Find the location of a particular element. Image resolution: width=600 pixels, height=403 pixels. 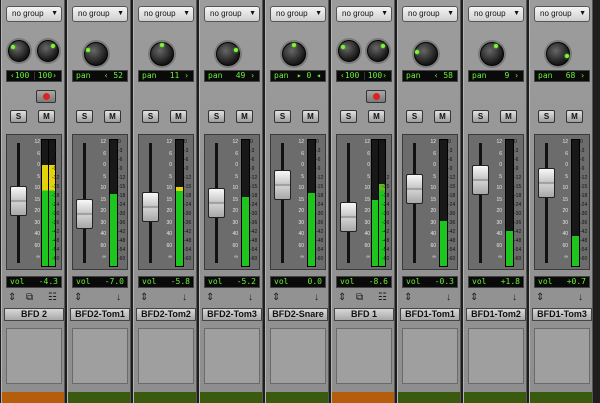

track-name: BFD1-Tom2 is located at coordinates (496, 314).